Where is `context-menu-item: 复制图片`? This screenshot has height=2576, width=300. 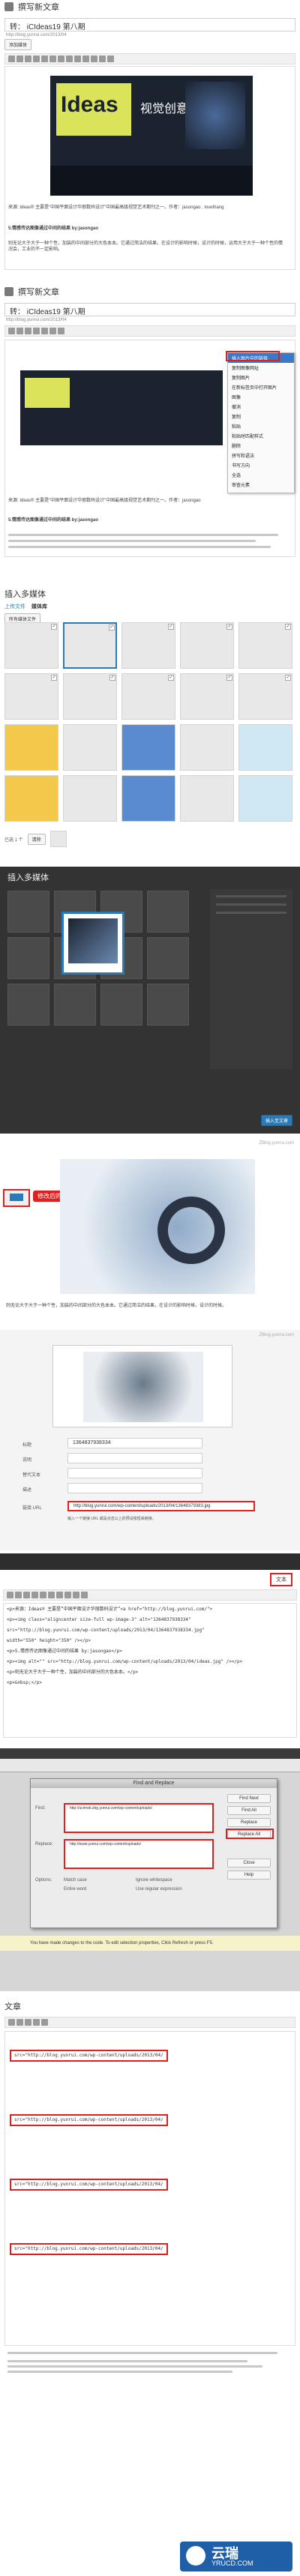 context-menu-item: 复制图片 is located at coordinates (261, 378).